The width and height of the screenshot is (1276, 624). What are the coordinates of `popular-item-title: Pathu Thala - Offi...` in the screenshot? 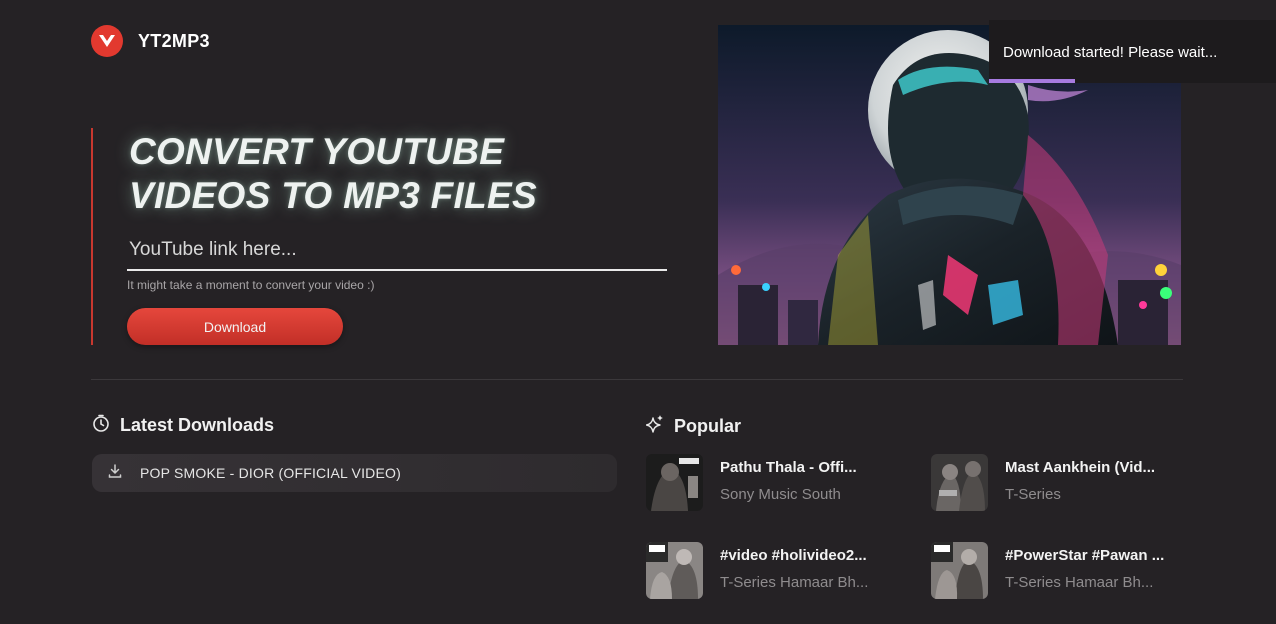 It's located at (788, 467).